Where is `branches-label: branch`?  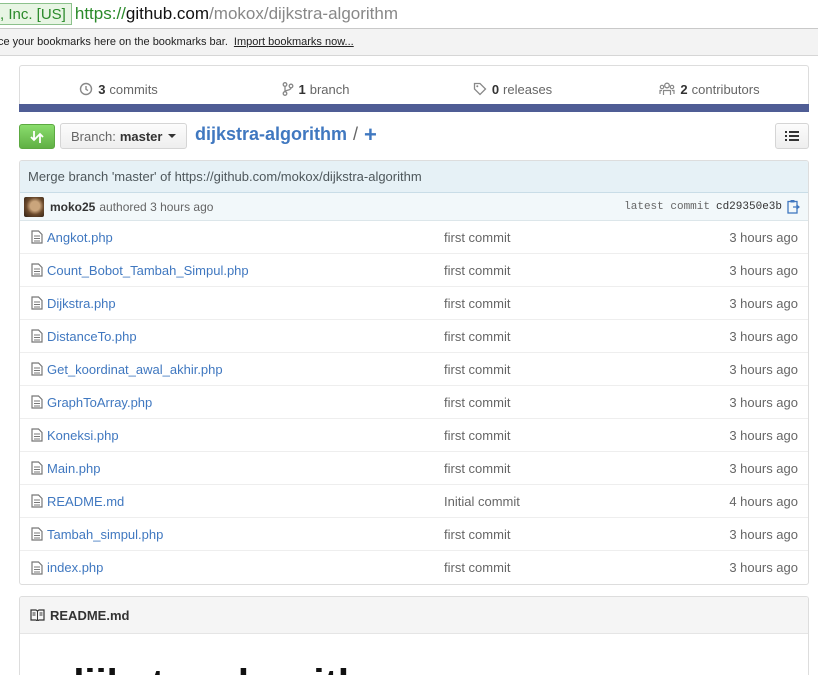 branches-label: branch is located at coordinates (329, 89).